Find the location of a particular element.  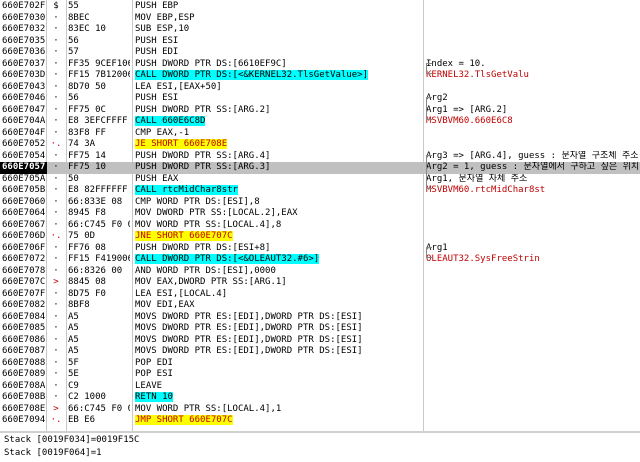

instruction-cell: CMP EAX,-1 is located at coordinates (278, 134).